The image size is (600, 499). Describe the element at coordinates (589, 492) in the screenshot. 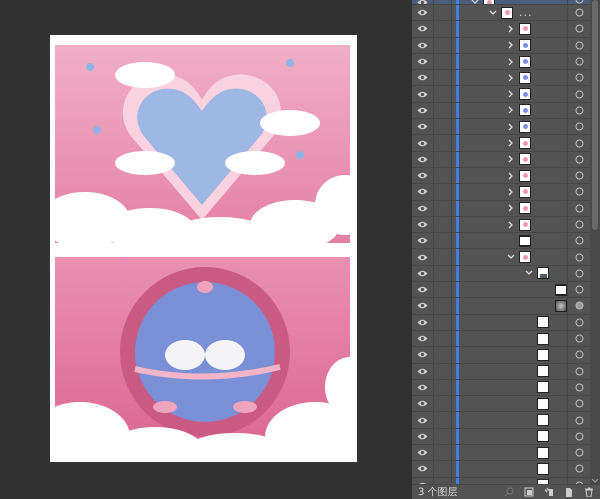

I see `trash-icon` at that location.